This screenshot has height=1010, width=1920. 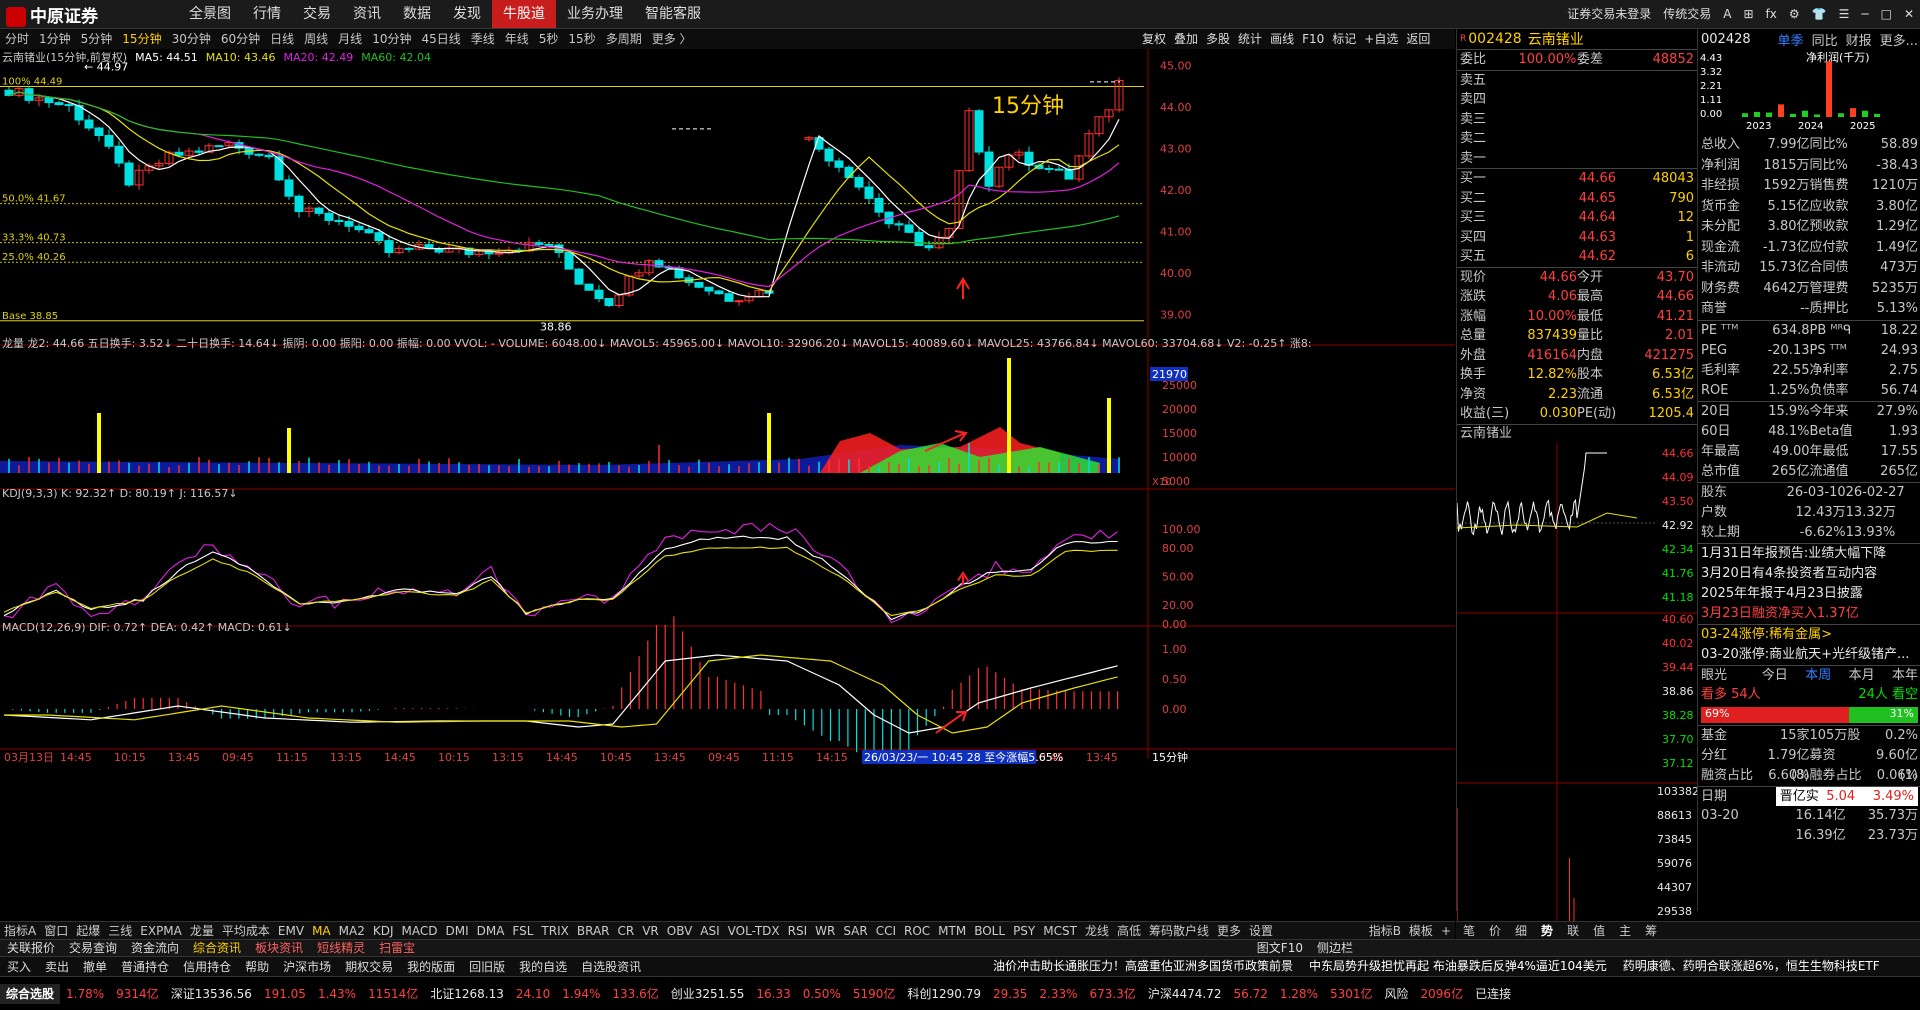 I want to click on ticker-item: 中东局势升级担忧再起 布油暴跌后反弹4%逼近104美元, so click(x=1458, y=966).